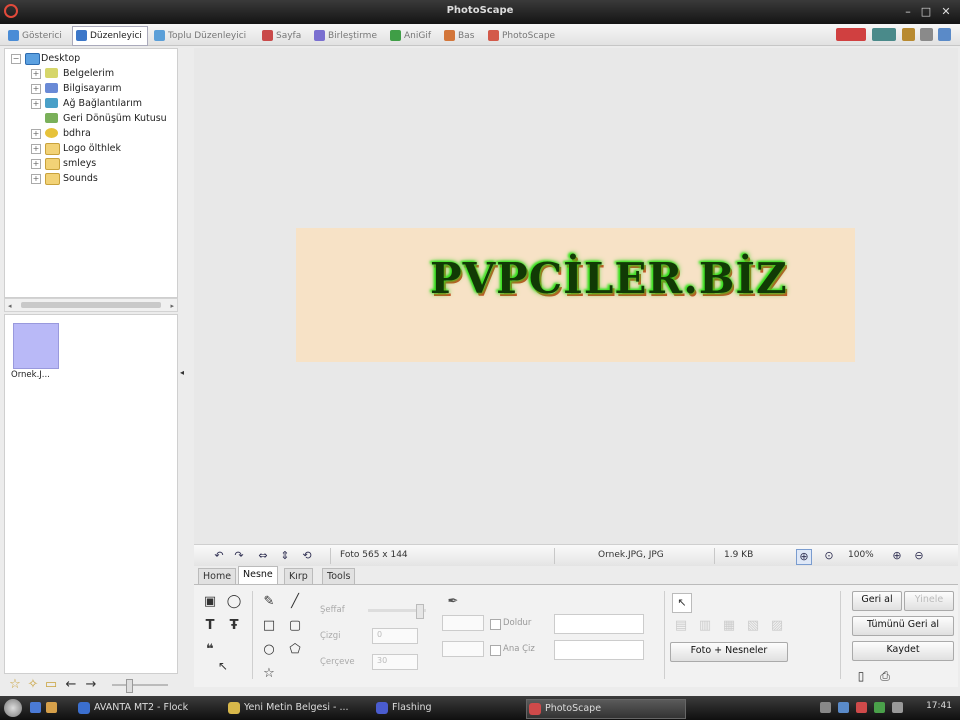 This screenshot has width=960, height=720. What do you see at coordinates (16, 59) in the screenshot?
I see `collapse-icon: −` at bounding box center [16, 59].